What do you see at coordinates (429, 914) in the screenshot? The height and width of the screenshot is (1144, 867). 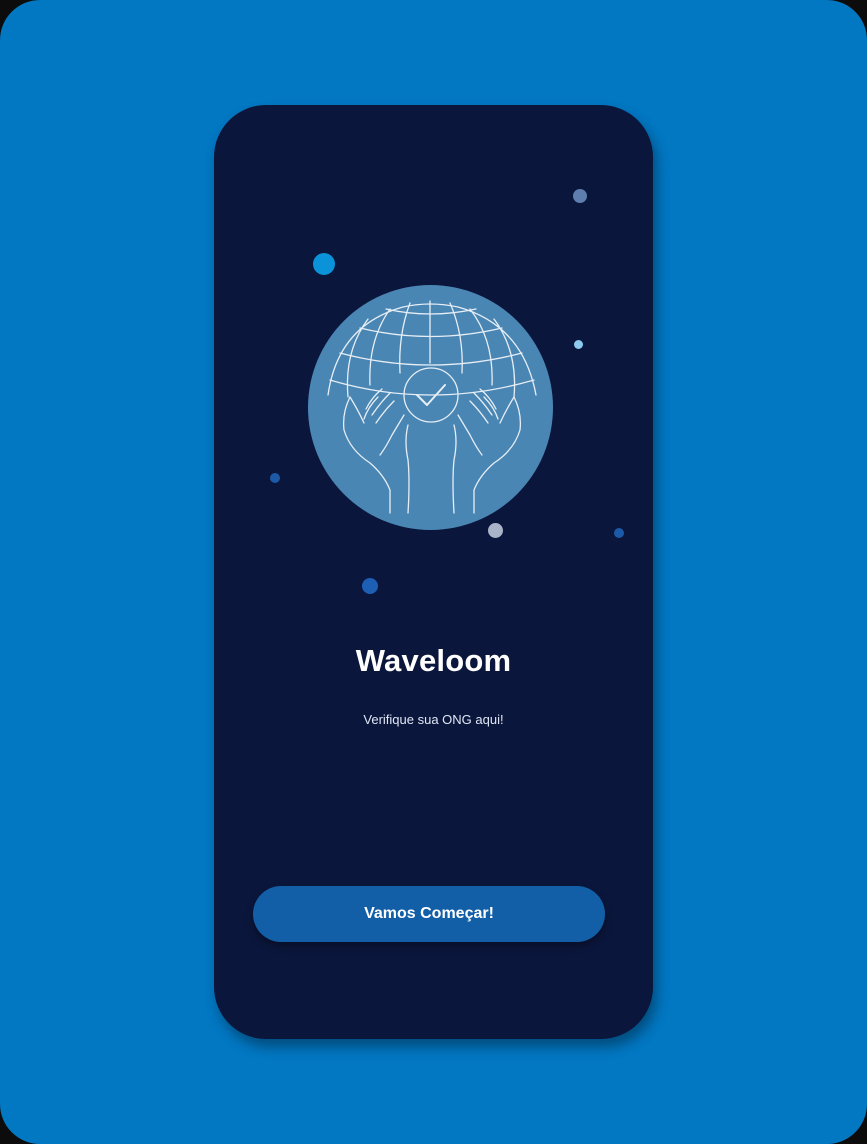 I see `start-button: Vamos Começar!` at bounding box center [429, 914].